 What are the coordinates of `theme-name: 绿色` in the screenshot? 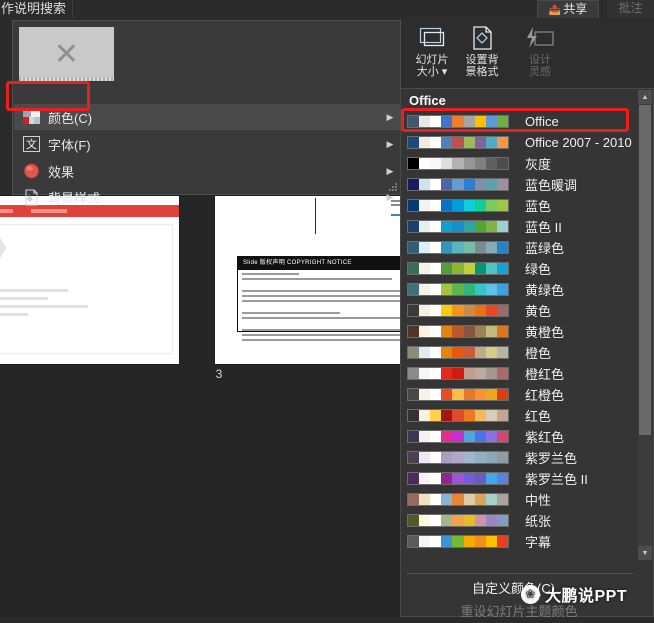 It's located at (538, 269).